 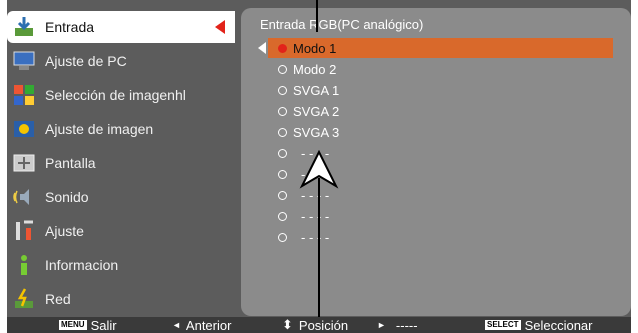 What do you see at coordinates (440, 132) in the screenshot?
I see `option-item: SVGA 3` at bounding box center [440, 132].